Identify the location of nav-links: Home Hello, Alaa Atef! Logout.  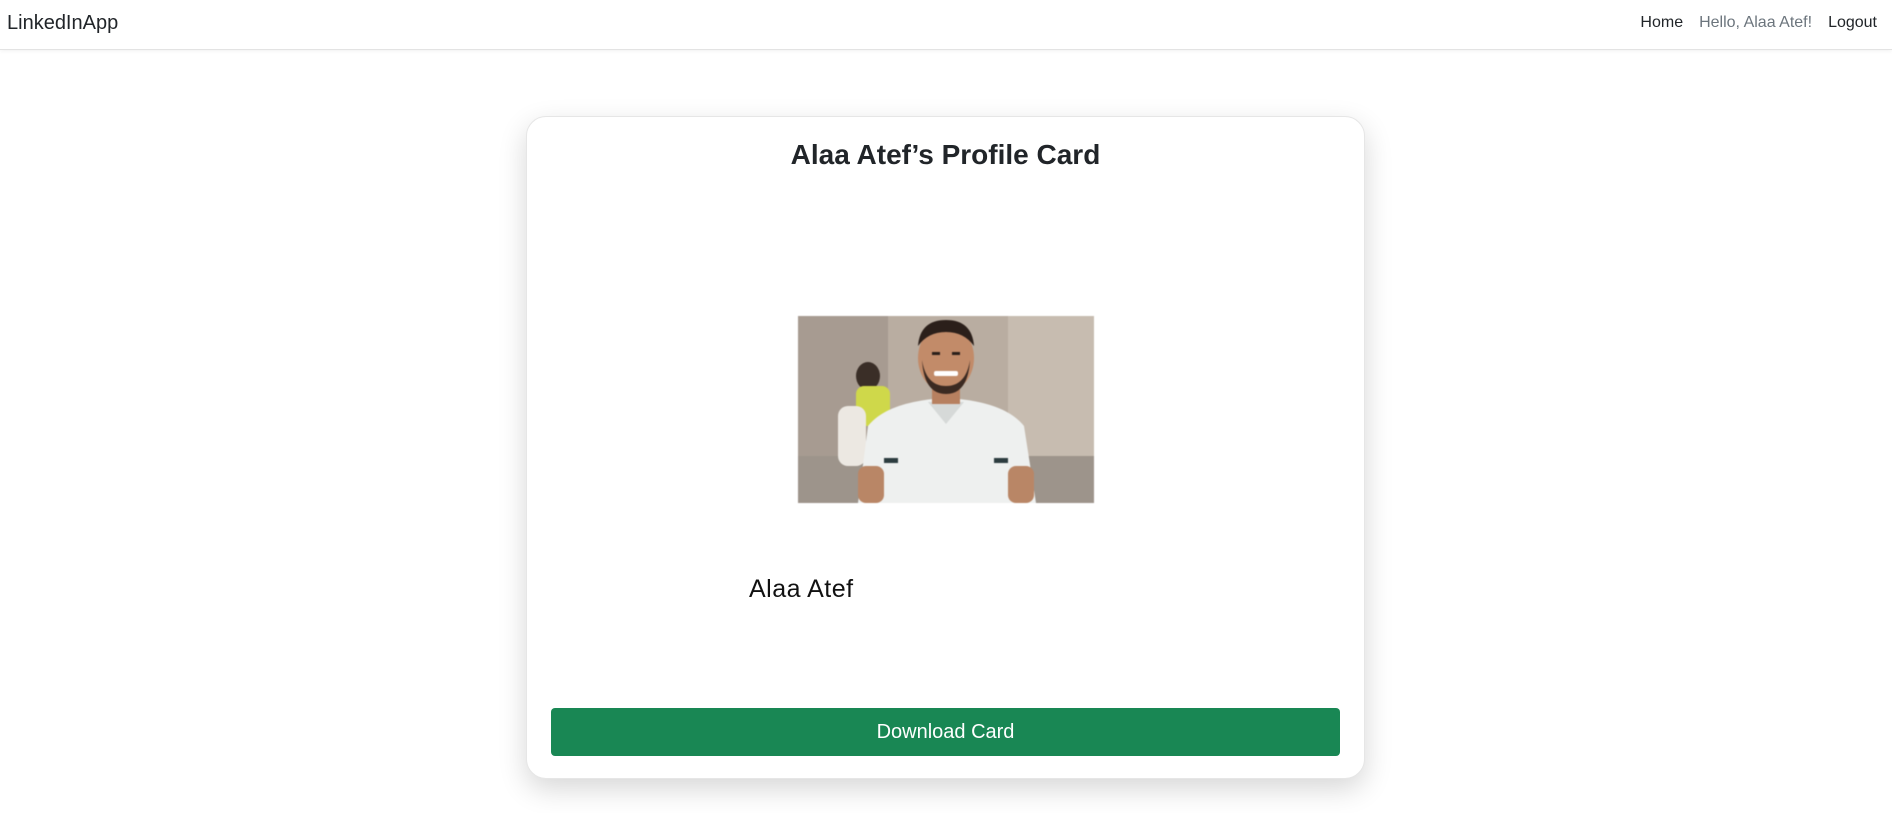
(1758, 23).